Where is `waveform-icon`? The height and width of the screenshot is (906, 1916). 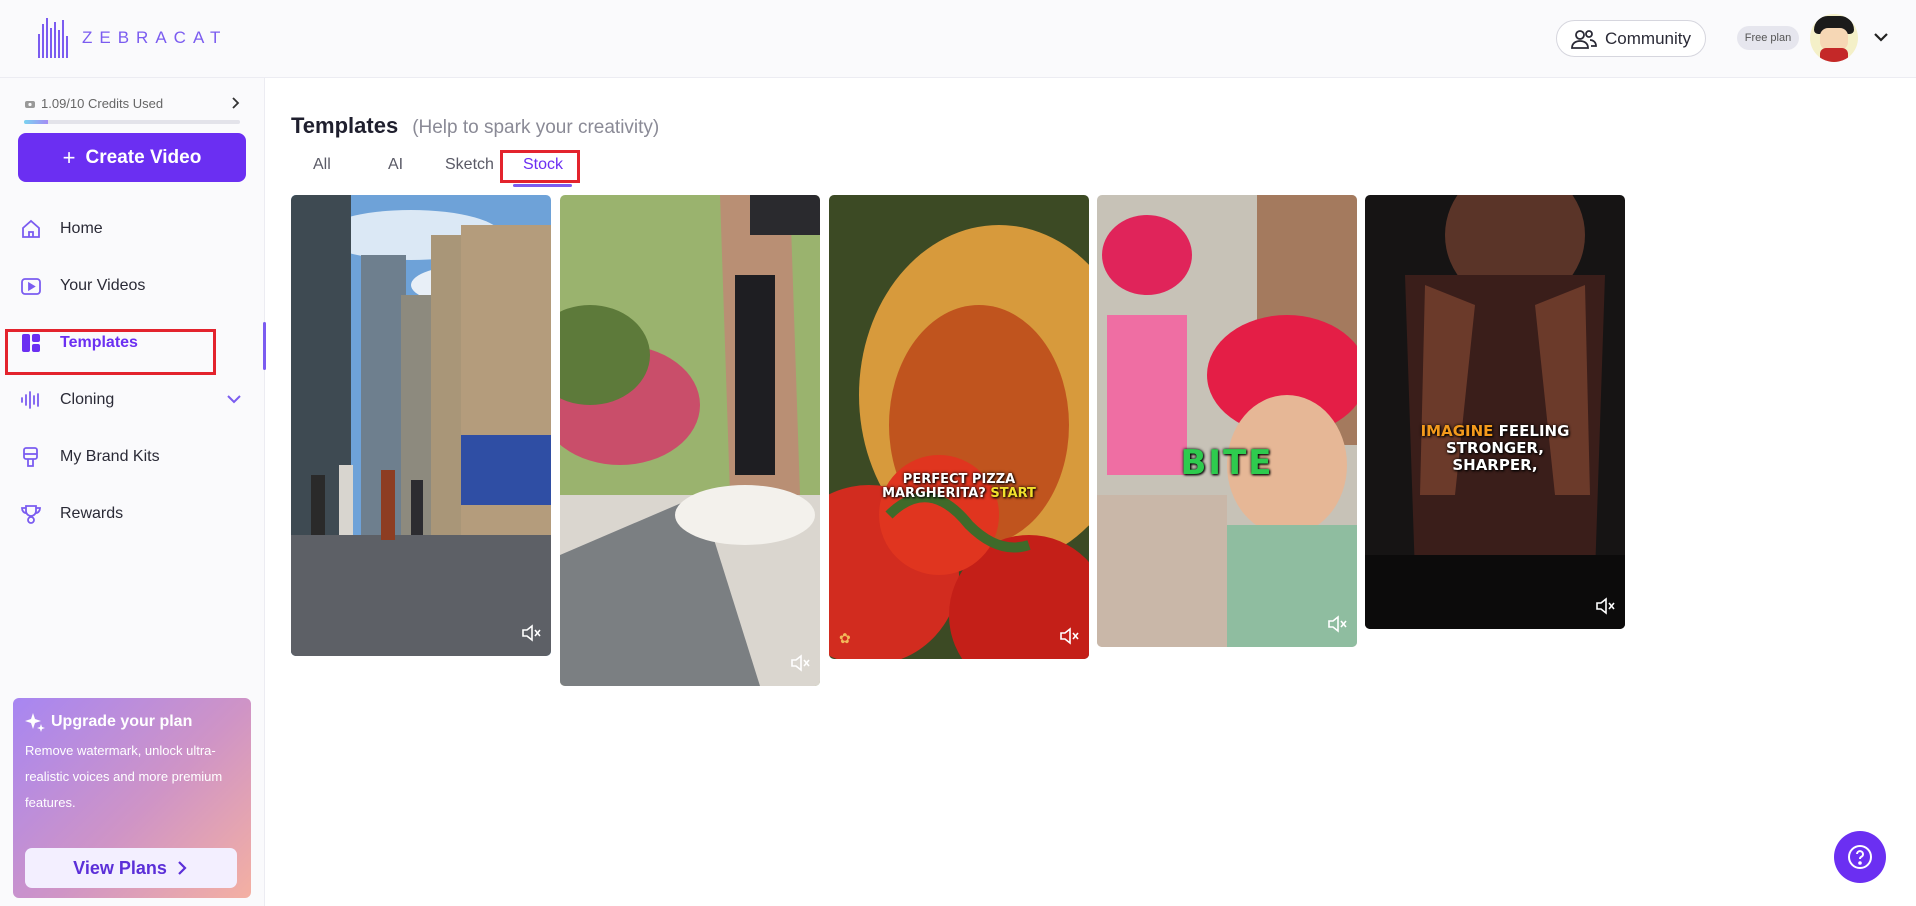 waveform-icon is located at coordinates (30, 400).